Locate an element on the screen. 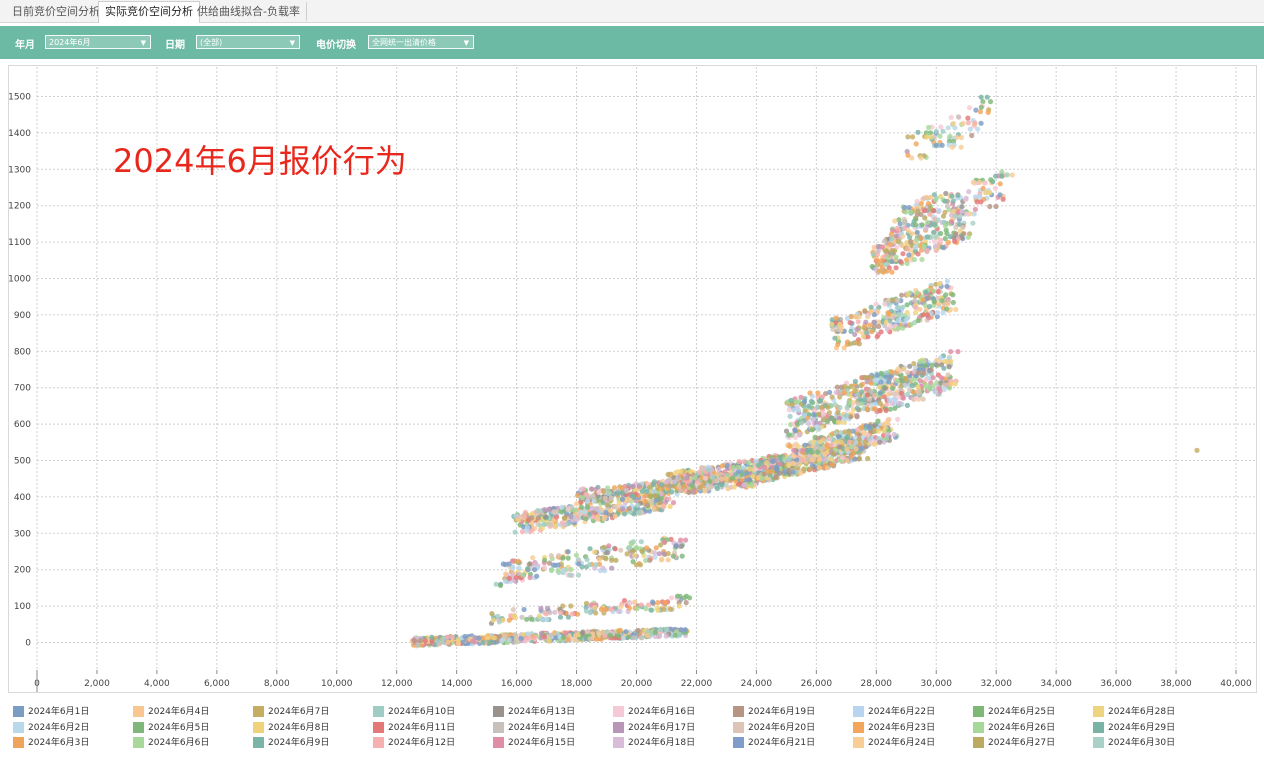 Image resolution: width=1264 pixels, height=769 pixels. legend-label: 2024年6月18日 is located at coordinates (662, 743).